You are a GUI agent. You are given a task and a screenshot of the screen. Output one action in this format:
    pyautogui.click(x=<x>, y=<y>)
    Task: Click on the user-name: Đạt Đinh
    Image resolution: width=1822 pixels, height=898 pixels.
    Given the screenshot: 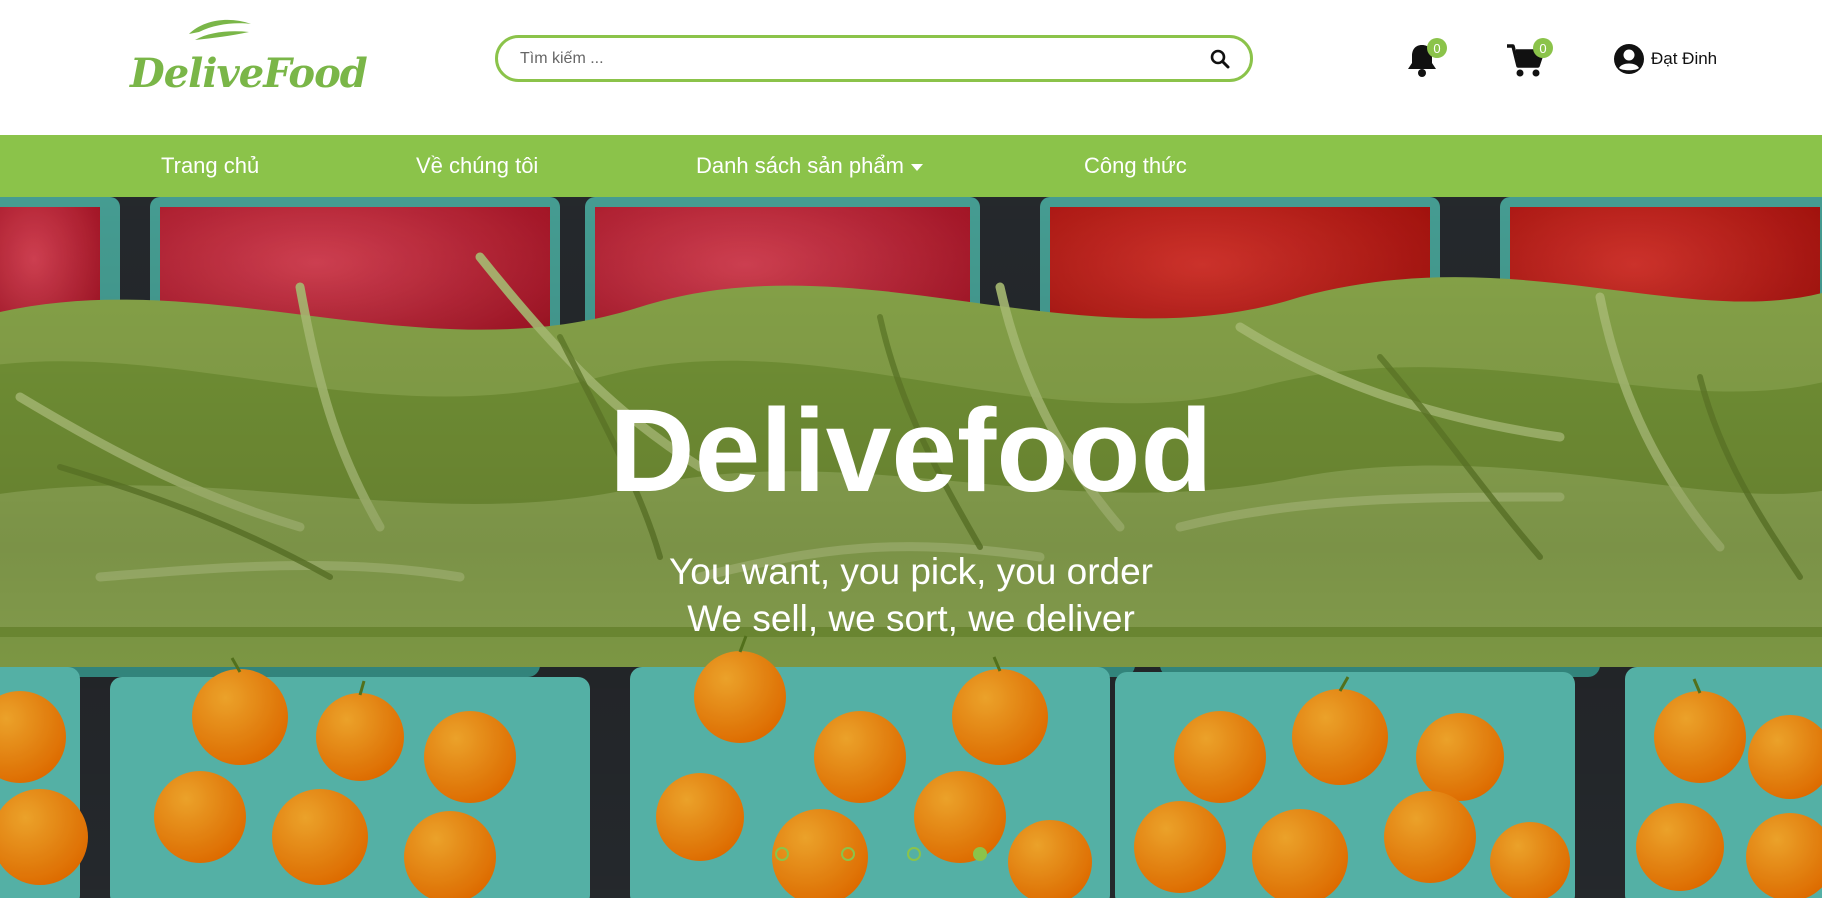 What is the action you would take?
    pyautogui.click(x=1684, y=58)
    